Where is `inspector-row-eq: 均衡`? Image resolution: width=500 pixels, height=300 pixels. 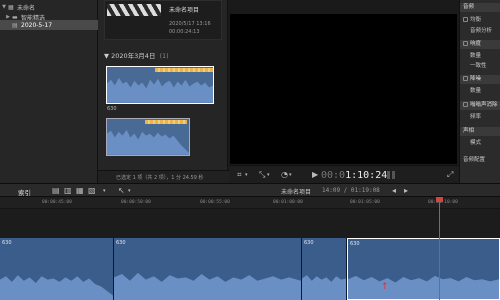
inspector-row-eq: 均衡 is located at coordinates (480, 20).